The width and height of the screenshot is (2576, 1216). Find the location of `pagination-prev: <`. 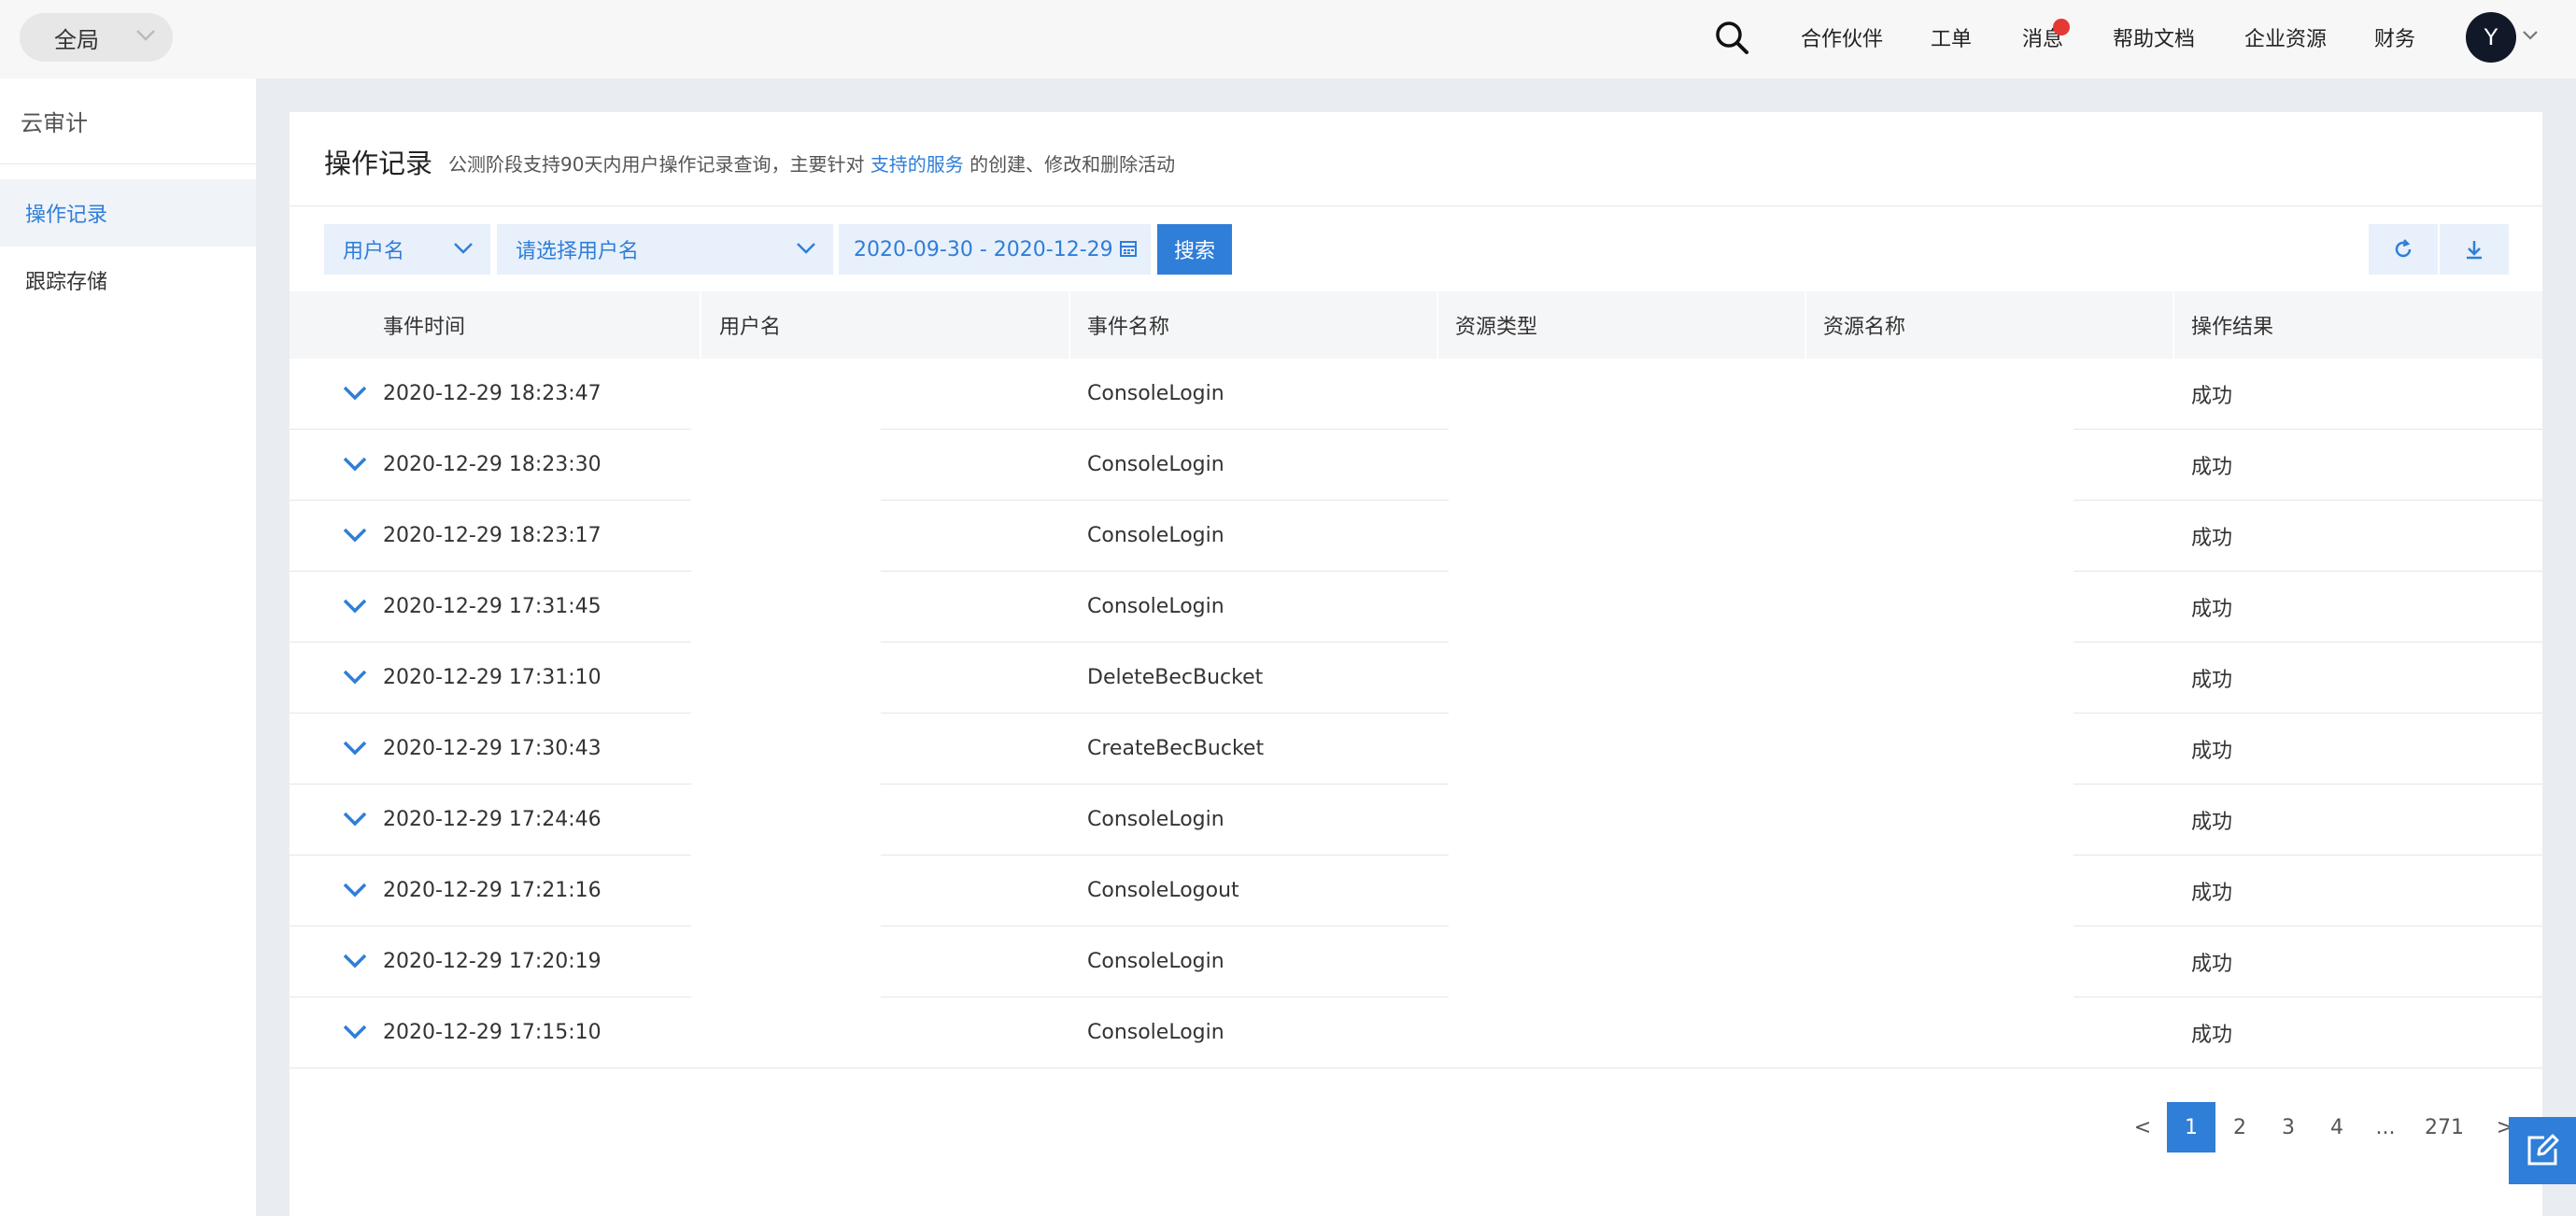

pagination-prev: < is located at coordinates (2142, 1127).